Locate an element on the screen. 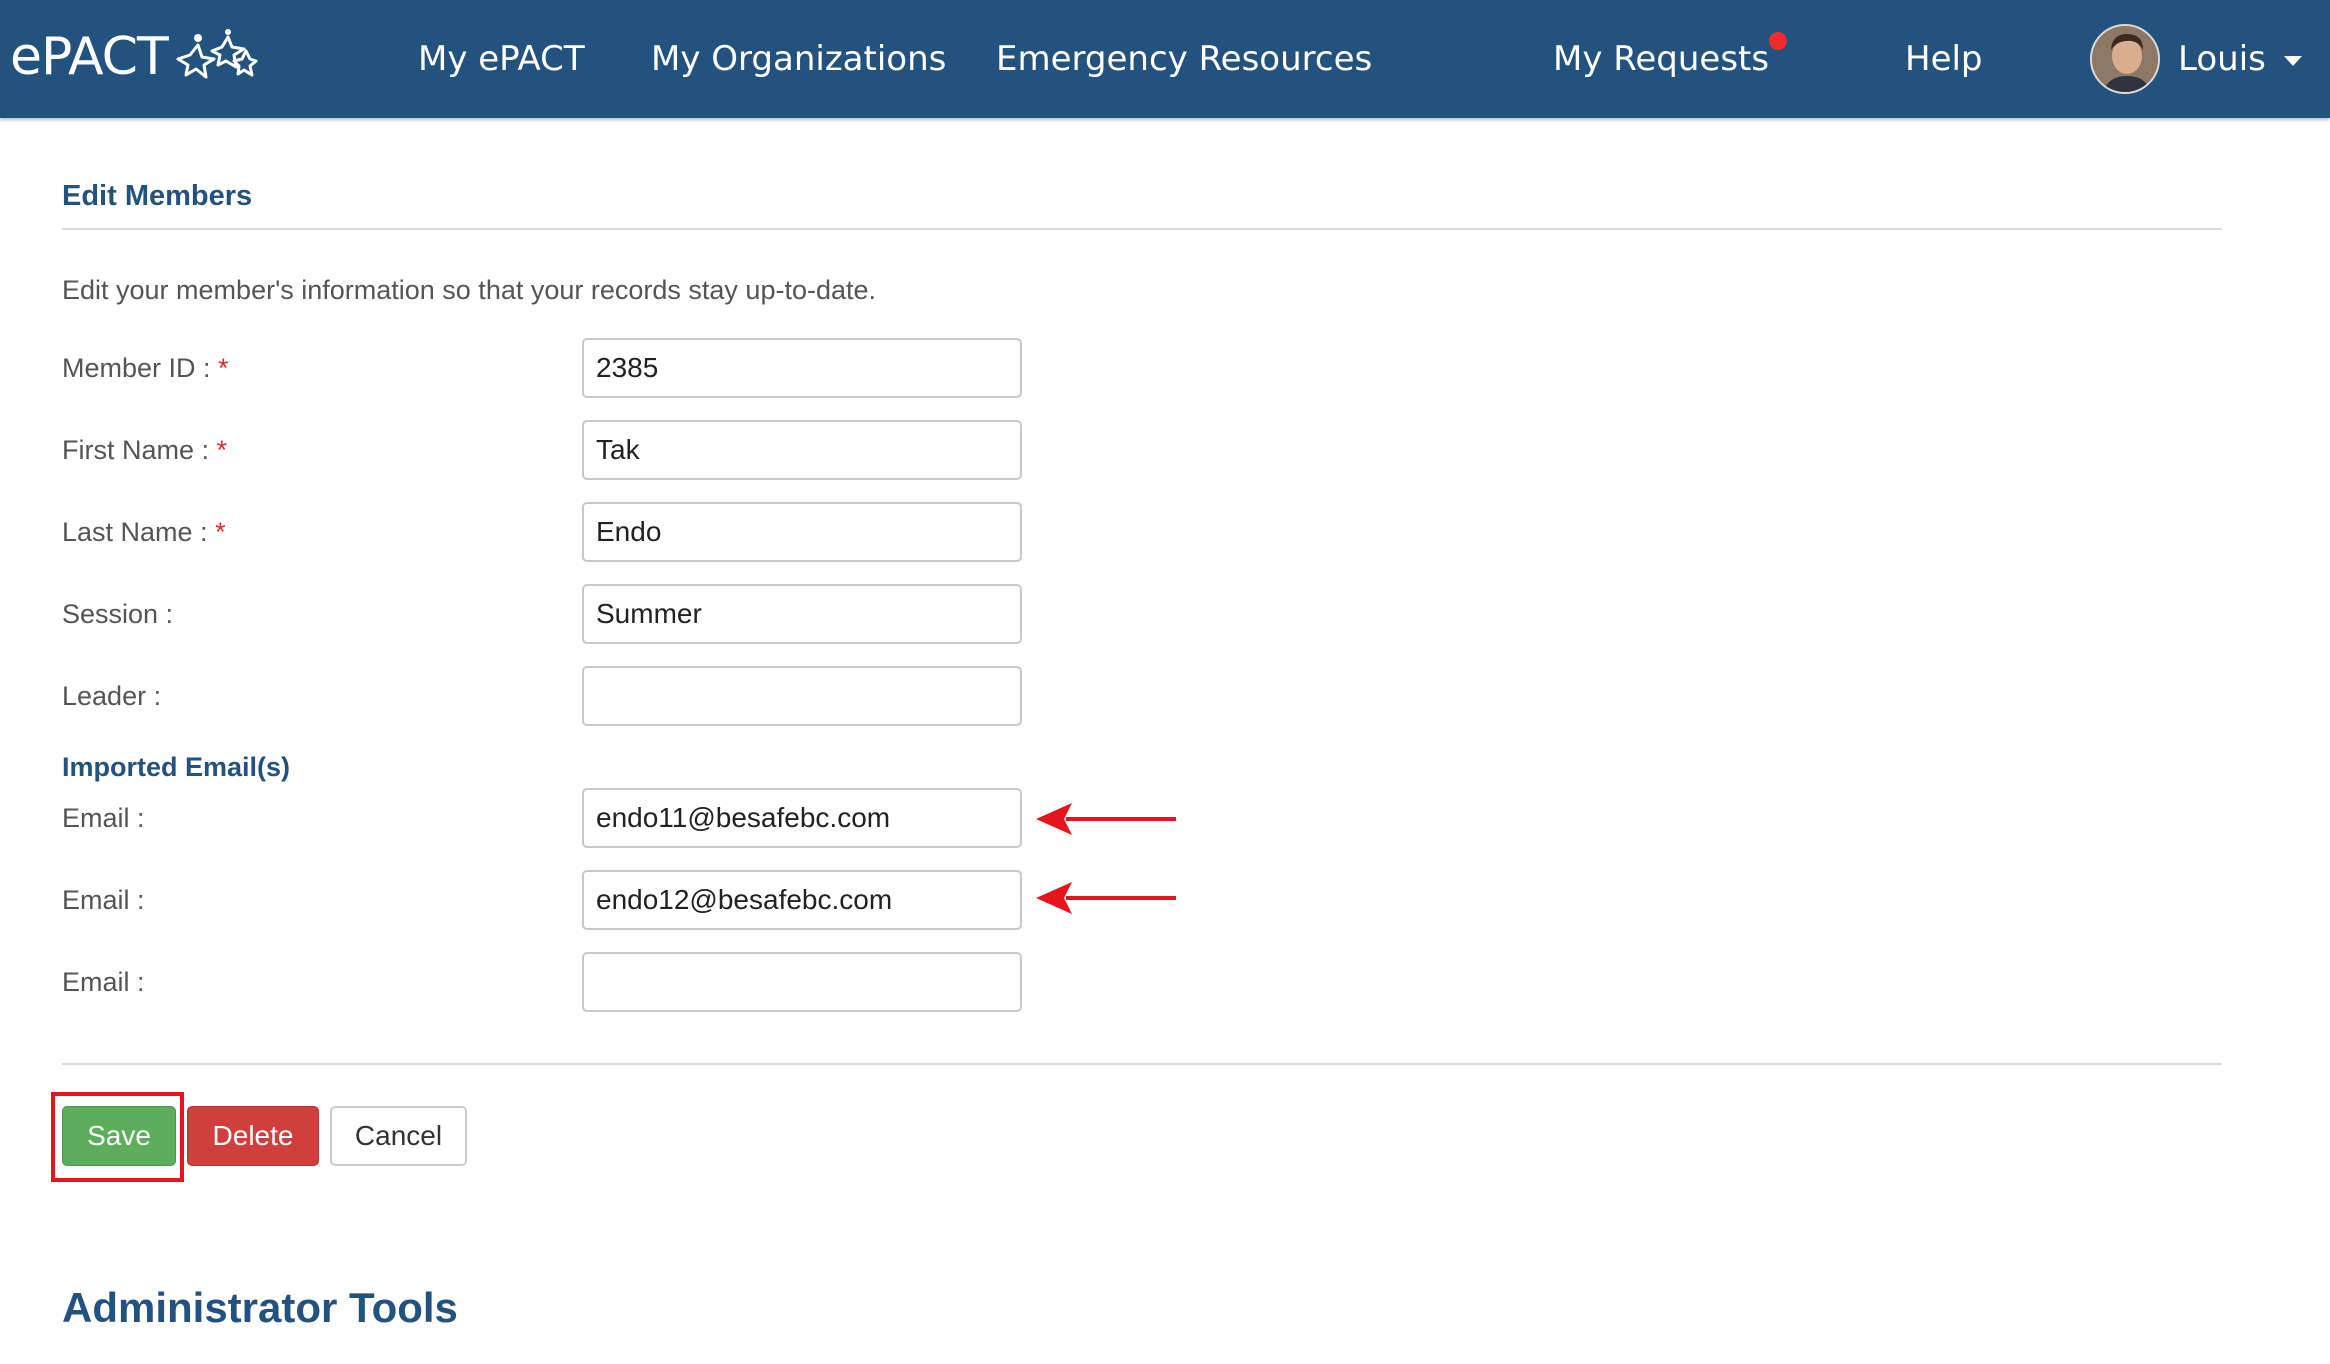 The width and height of the screenshot is (2330, 1364). title-divider is located at coordinates (1142, 229).